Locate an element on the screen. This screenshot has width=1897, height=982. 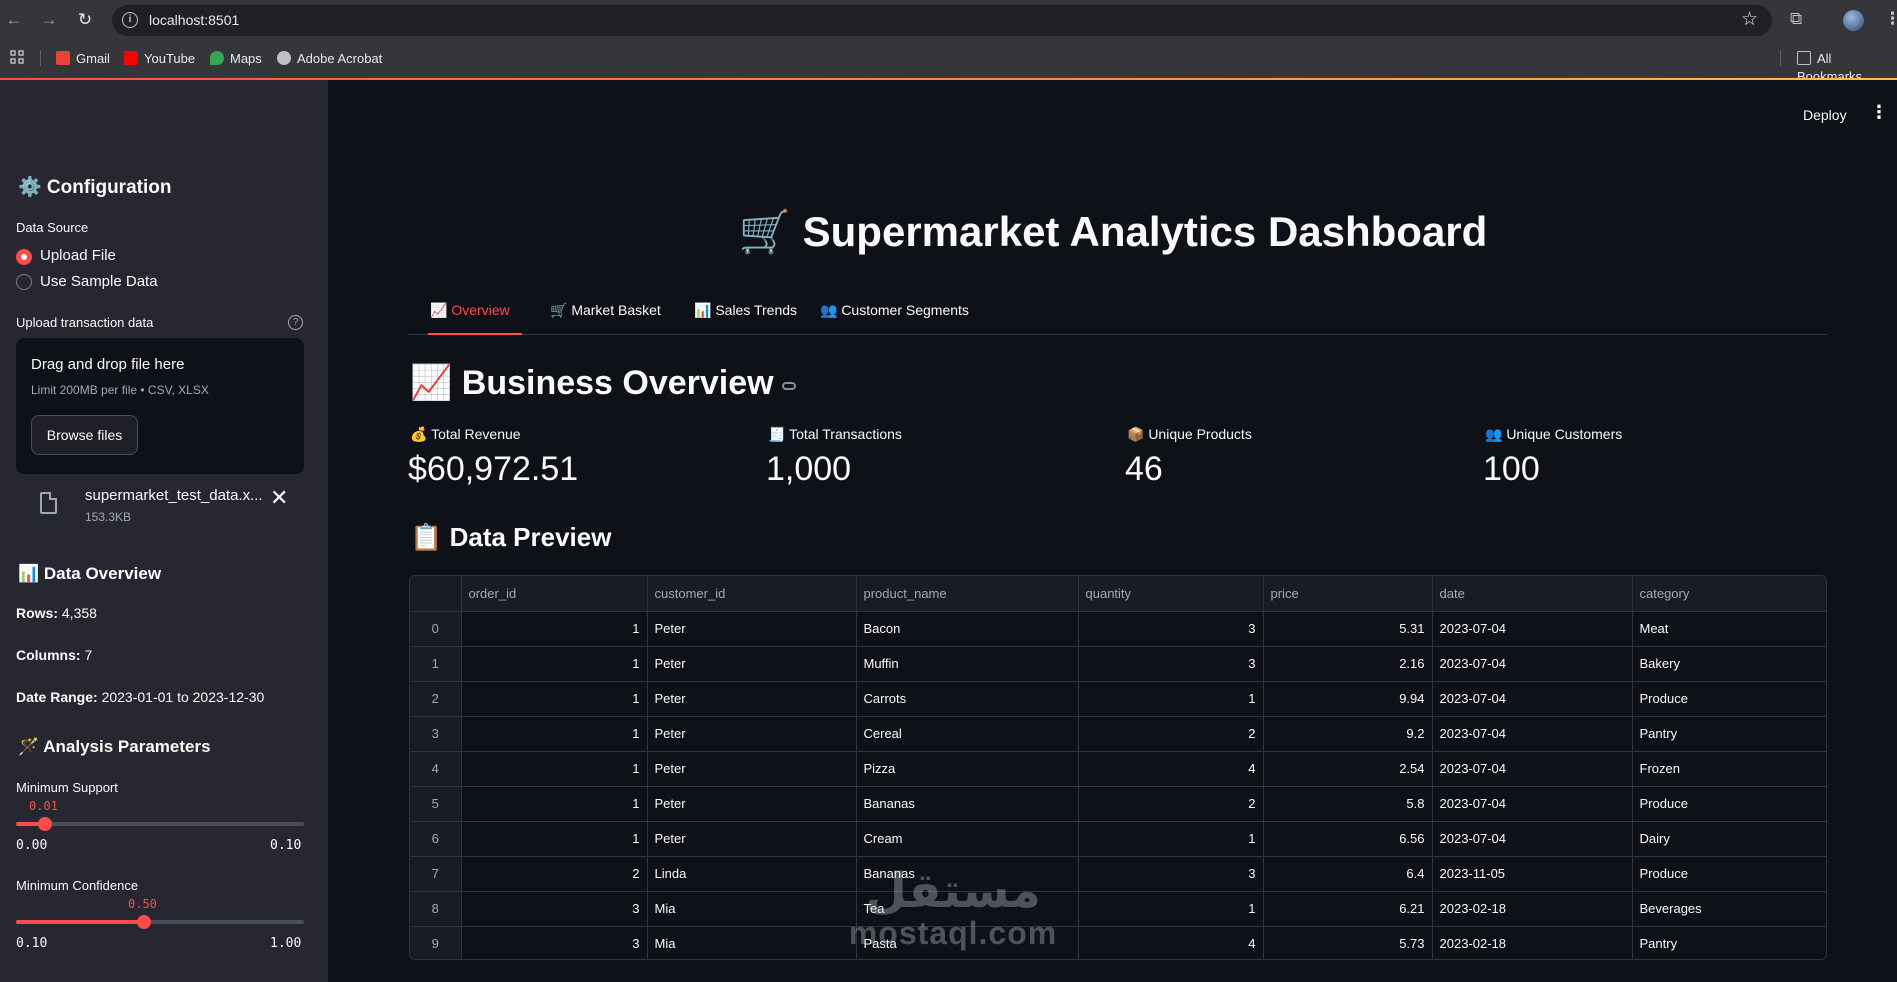
column-header: product_name is located at coordinates (967, 594).